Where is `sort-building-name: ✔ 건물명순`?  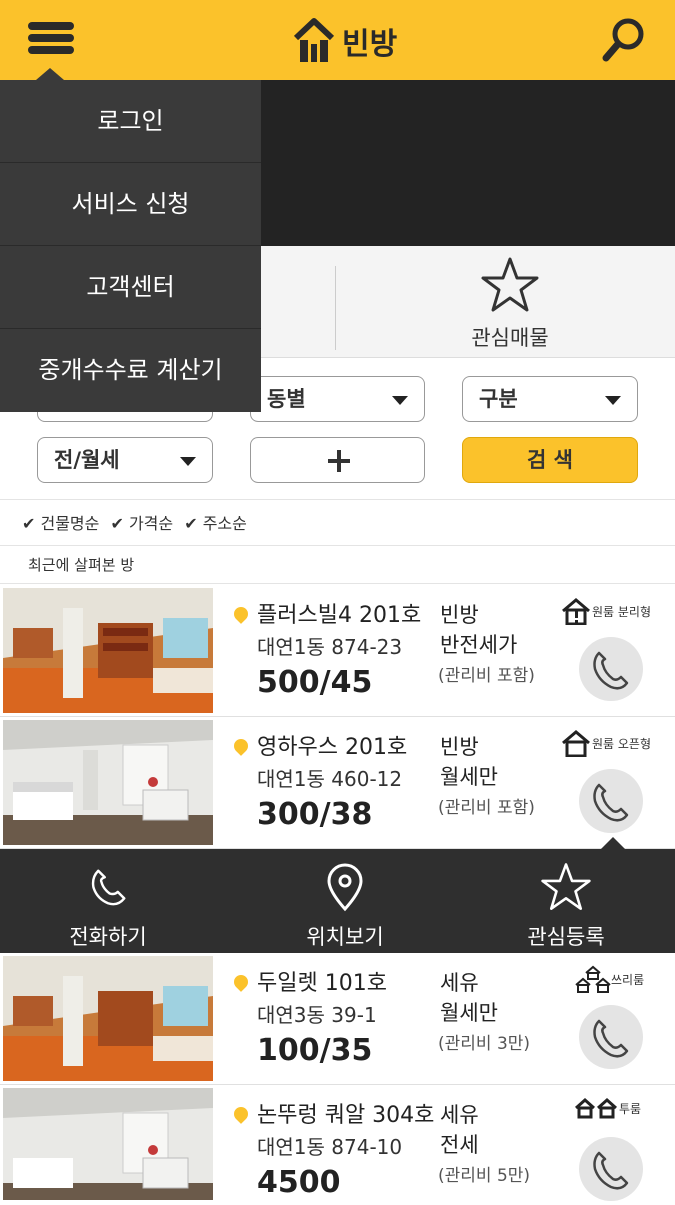 sort-building-name: ✔ 건물명순 is located at coordinates (60, 523).